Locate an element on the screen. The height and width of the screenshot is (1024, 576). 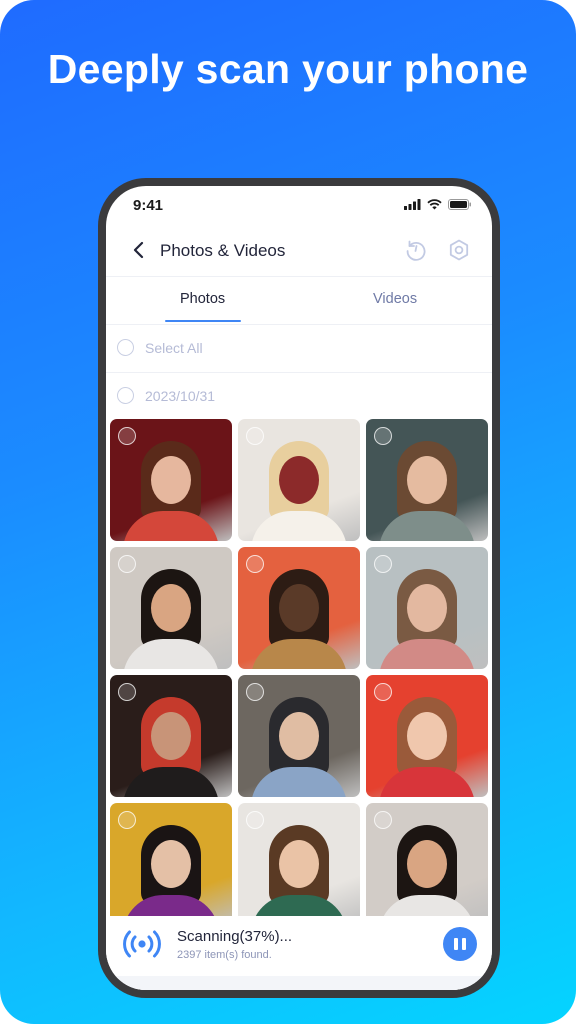
wifi-icon is located at coordinates (434, 204).